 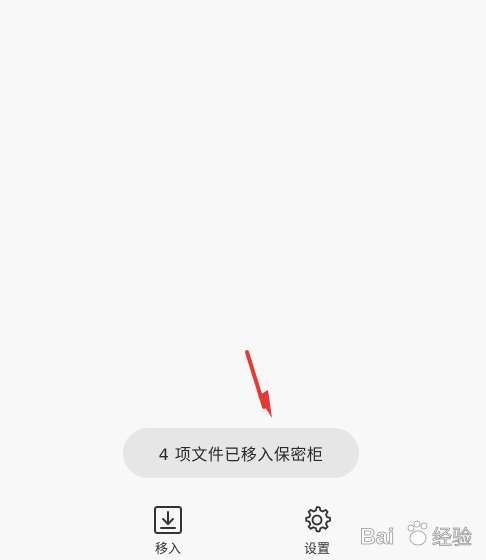 I want to click on toast-message: 4 项文件已移入保密柜, so click(x=241, y=453).